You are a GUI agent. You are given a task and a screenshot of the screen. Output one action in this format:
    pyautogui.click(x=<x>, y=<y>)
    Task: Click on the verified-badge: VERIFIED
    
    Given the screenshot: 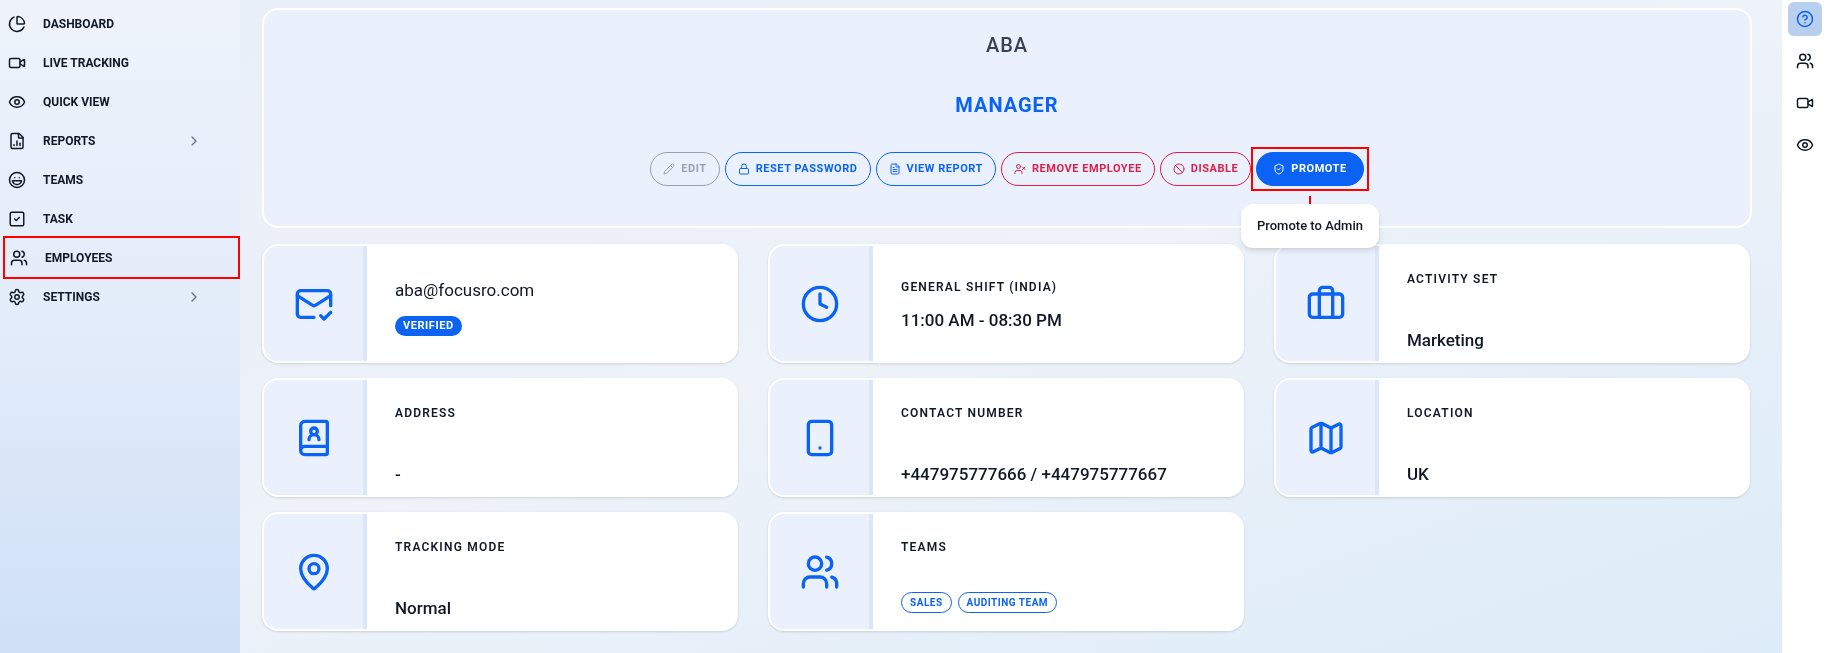 What is the action you would take?
    pyautogui.click(x=428, y=325)
    